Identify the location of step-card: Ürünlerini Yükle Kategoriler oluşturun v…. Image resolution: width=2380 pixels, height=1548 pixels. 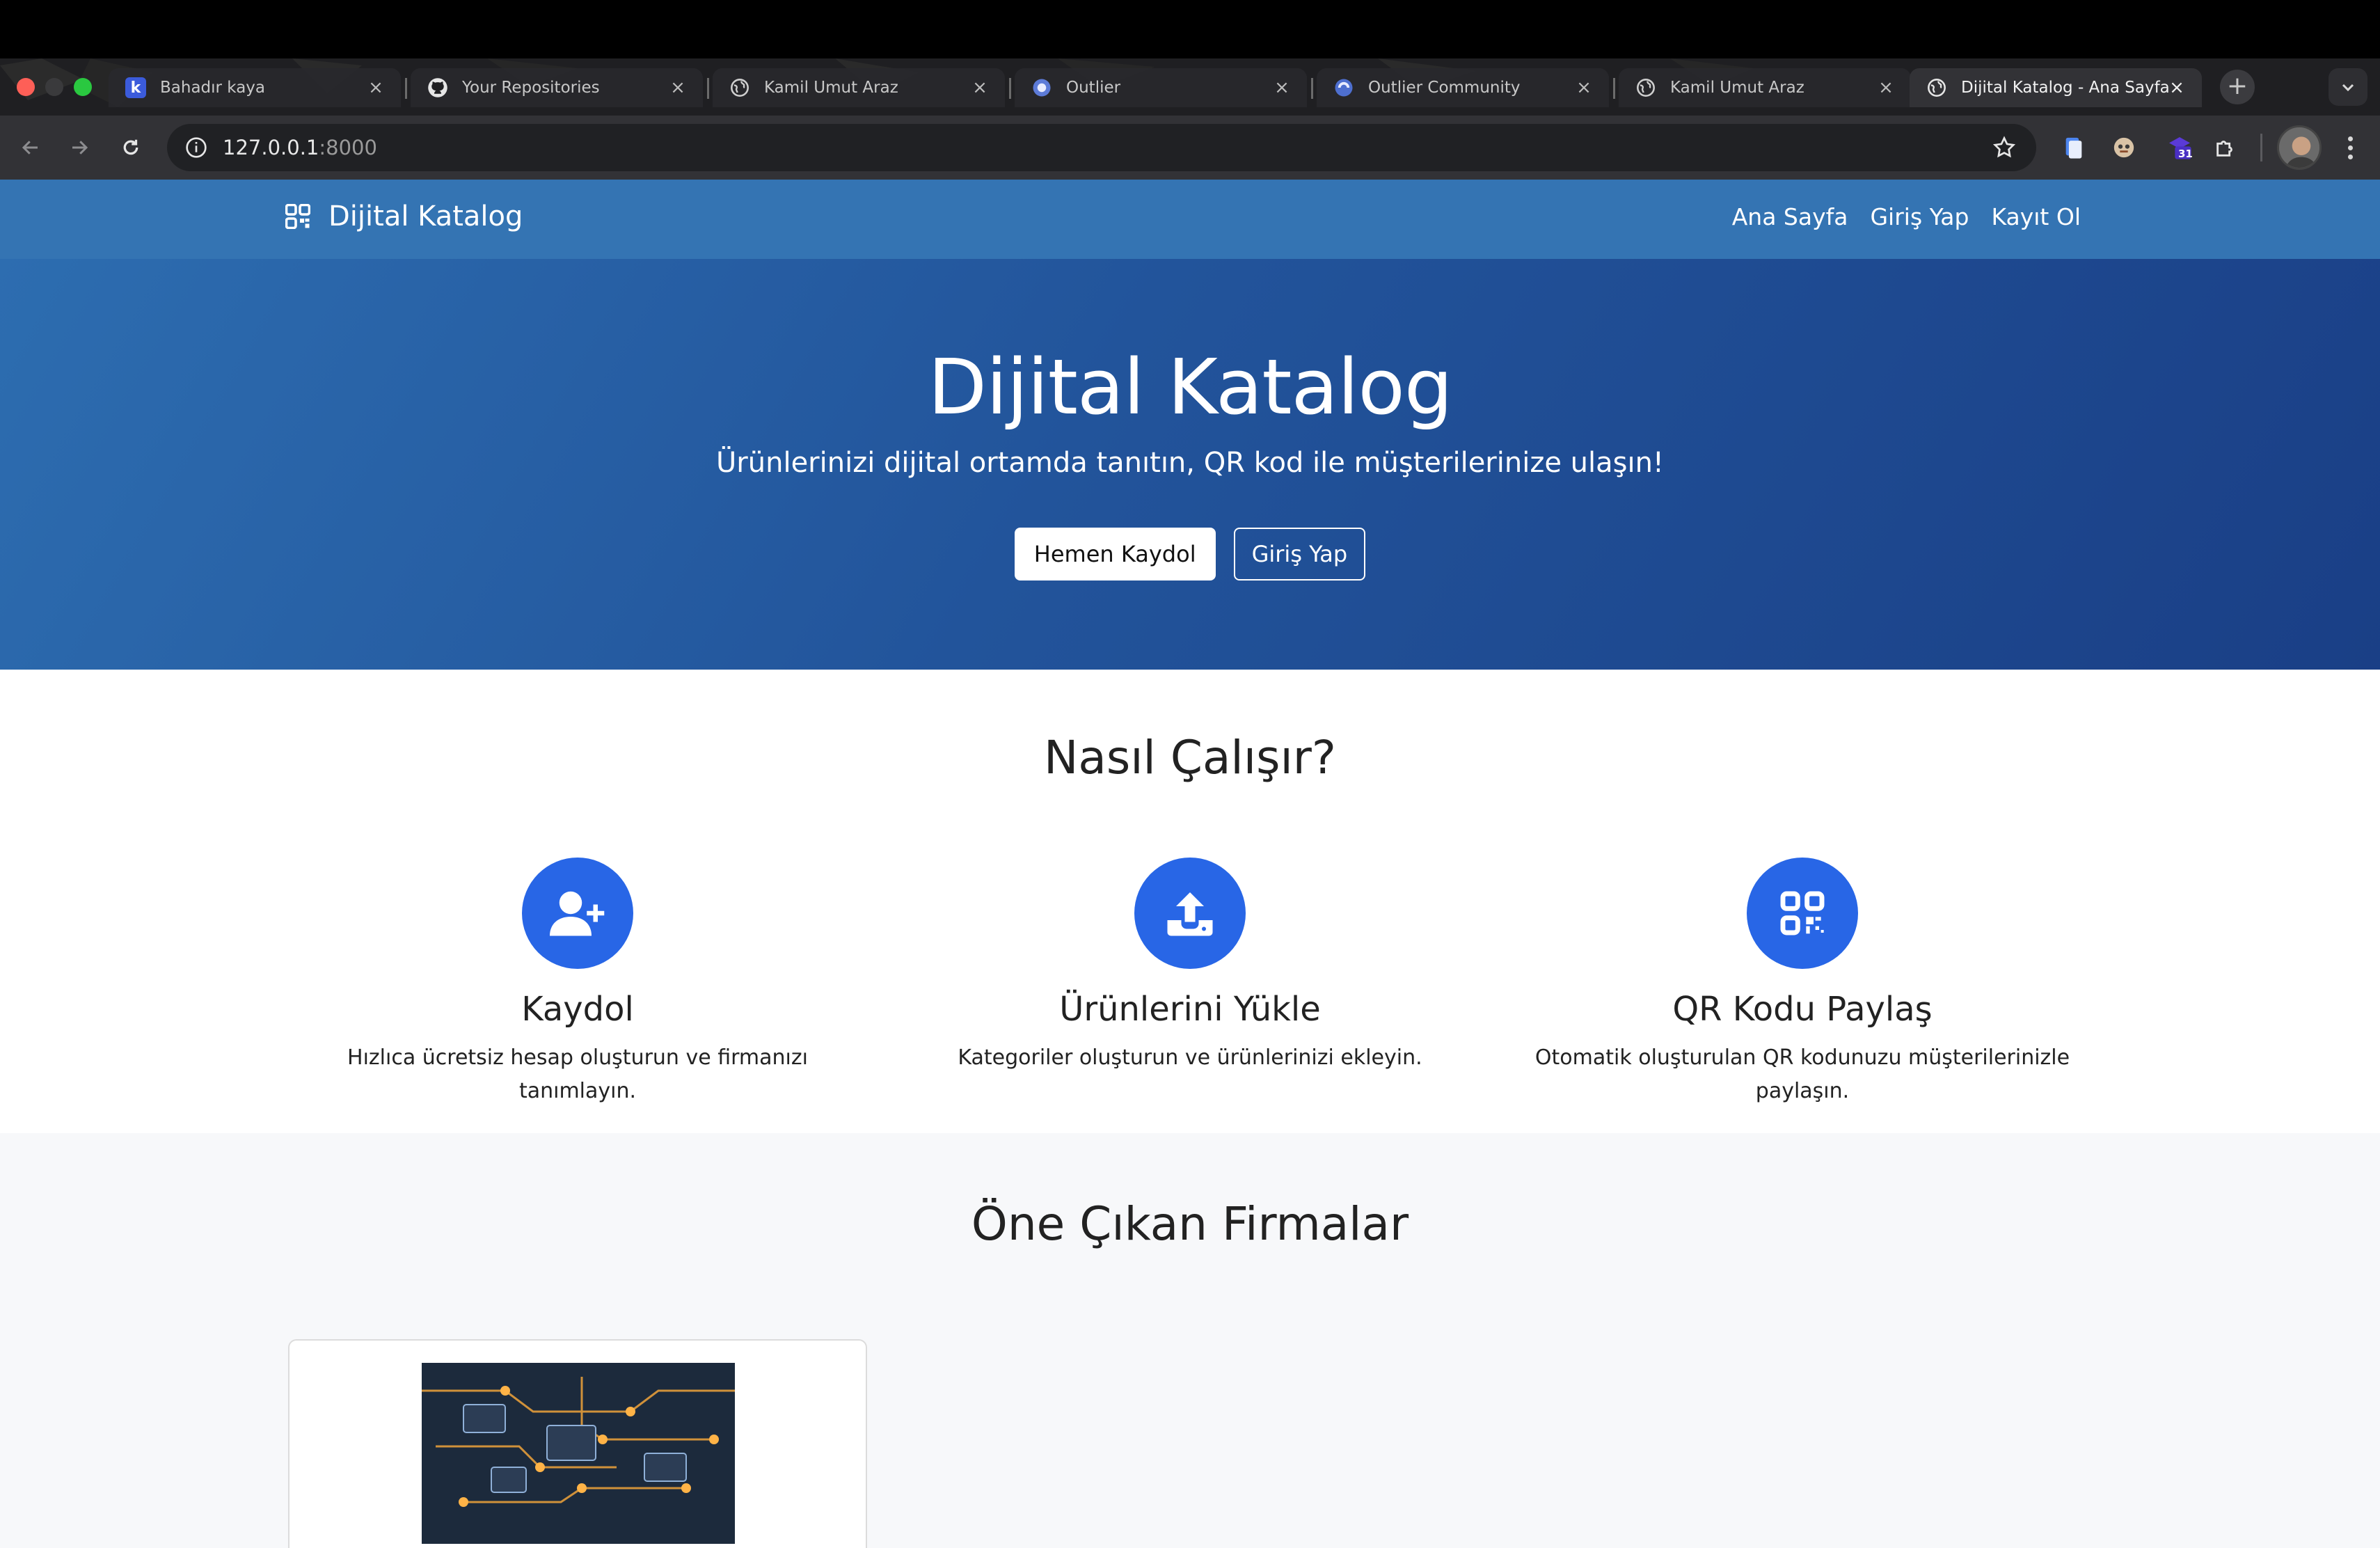
(1190, 966).